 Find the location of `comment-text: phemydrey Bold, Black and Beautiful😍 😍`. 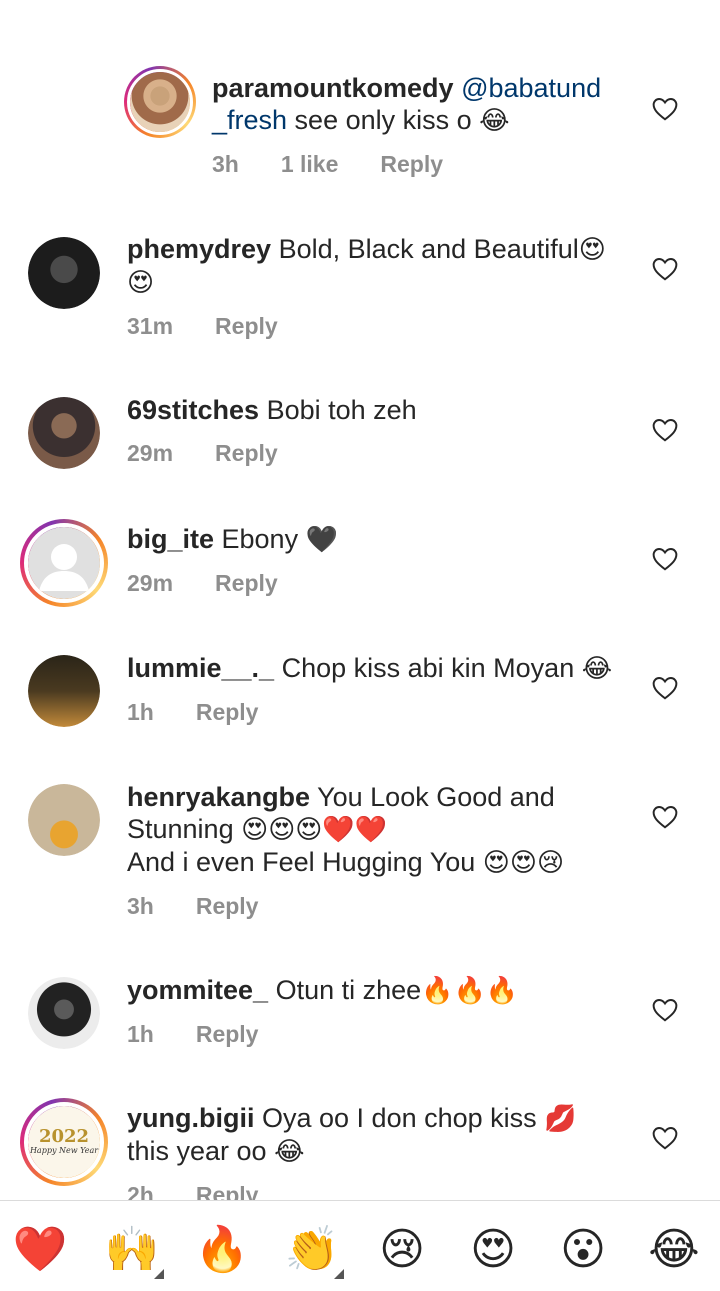

comment-text: phemydrey Bold, Black and Beautiful😍 😍 is located at coordinates (377, 266).